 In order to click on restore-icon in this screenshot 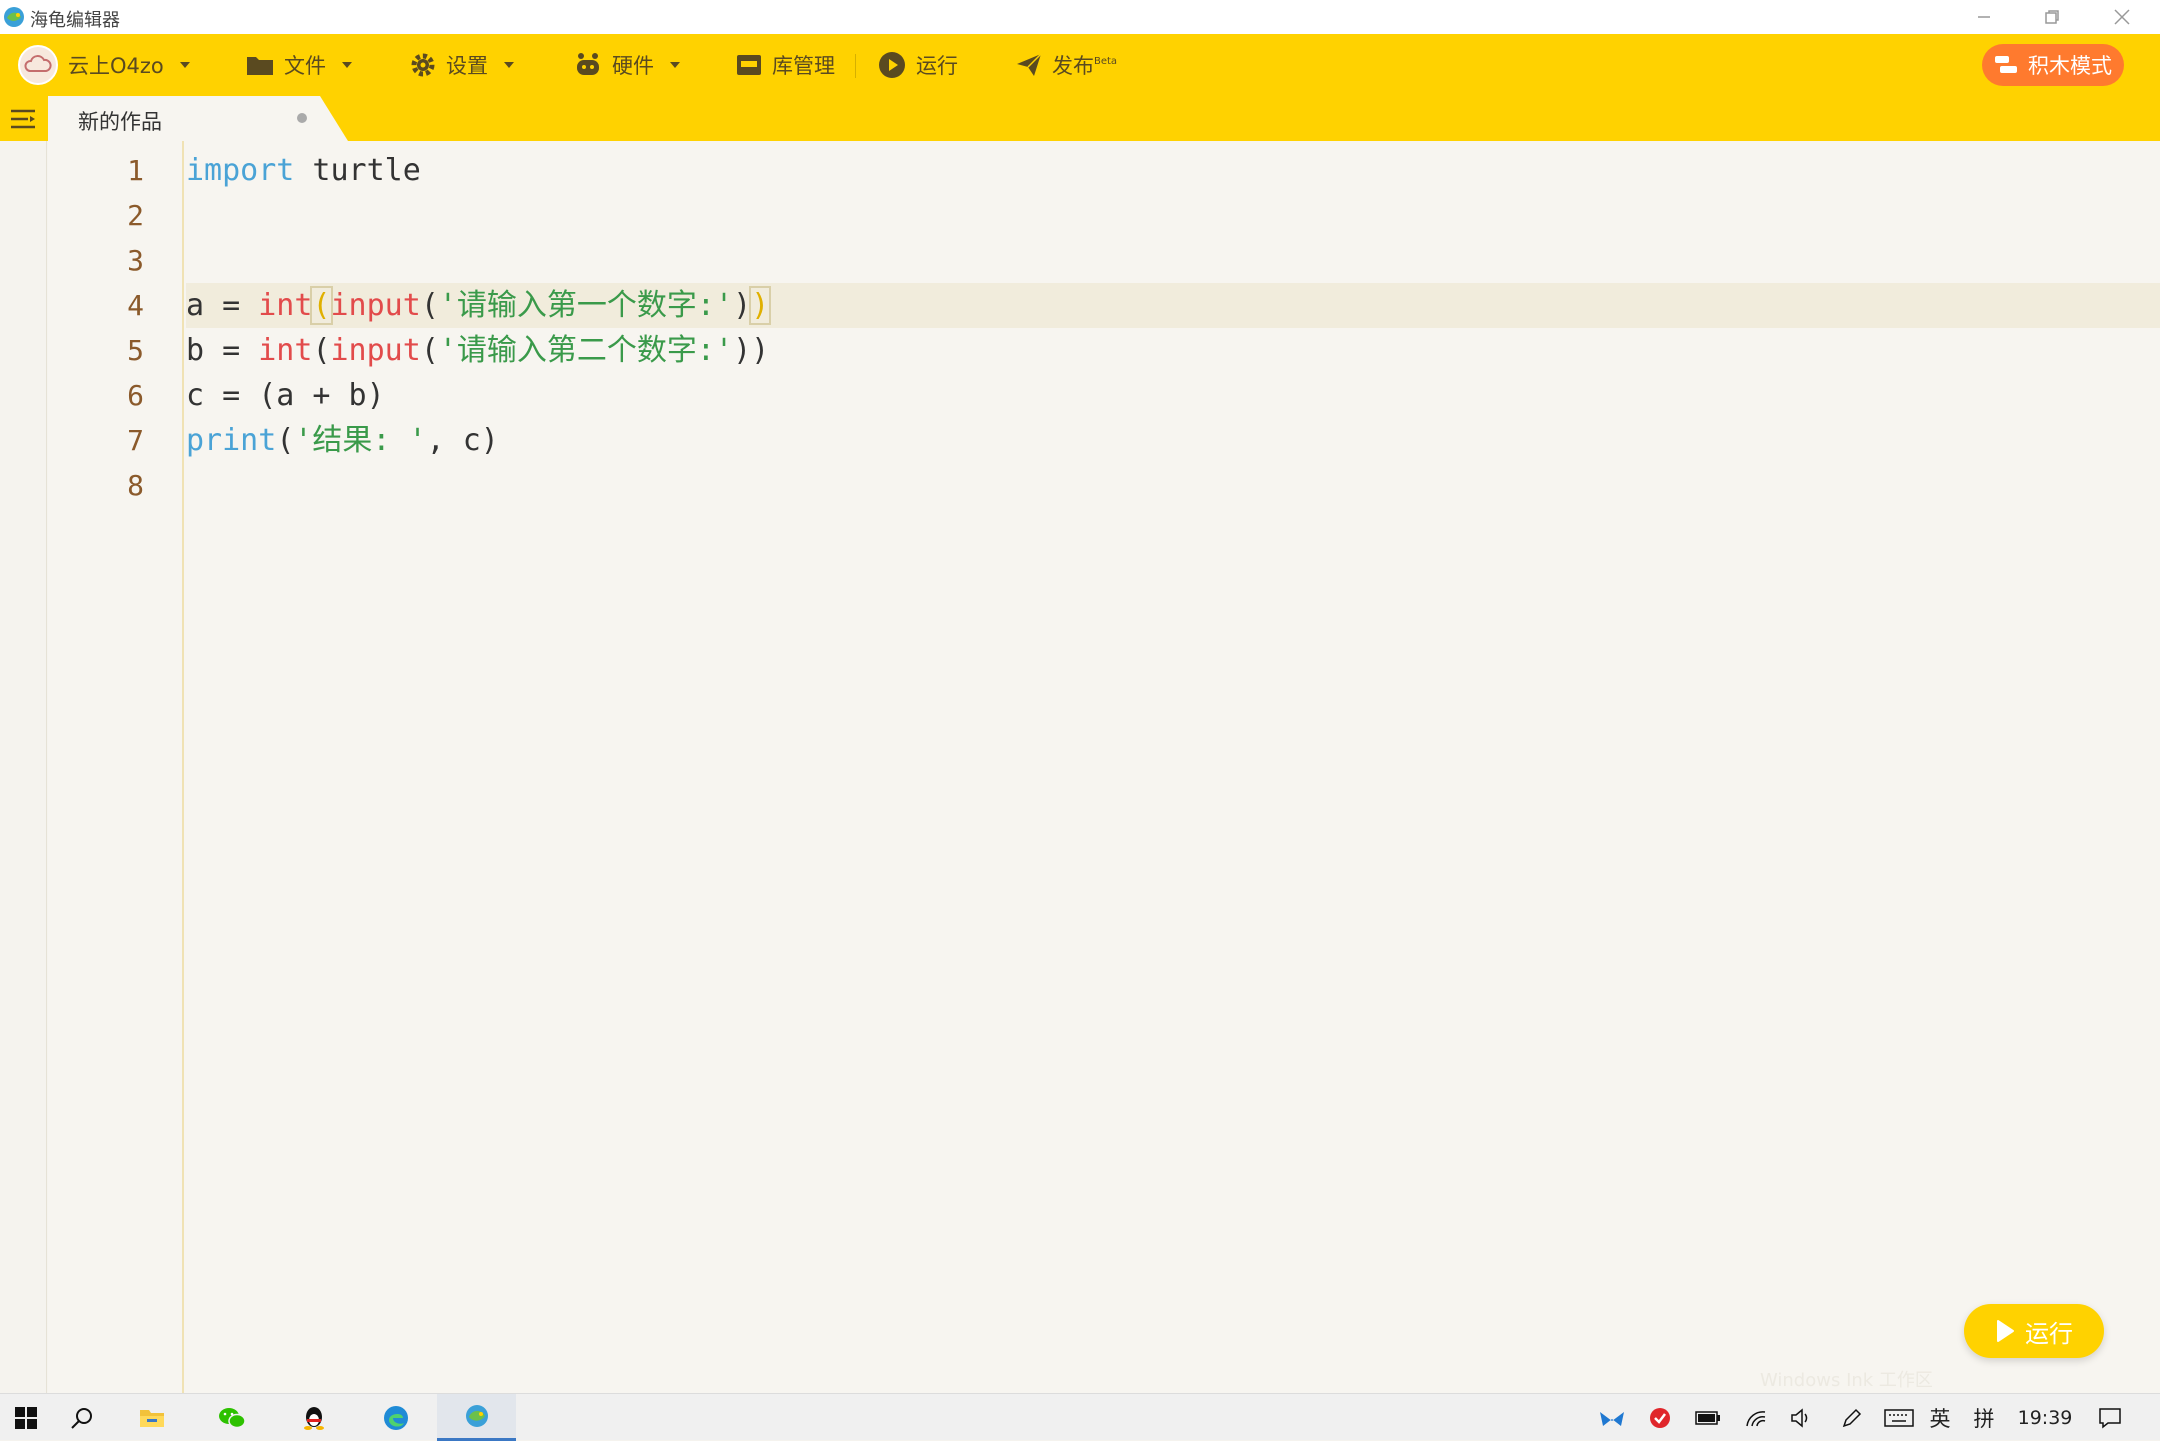, I will do `click(2052, 17)`.